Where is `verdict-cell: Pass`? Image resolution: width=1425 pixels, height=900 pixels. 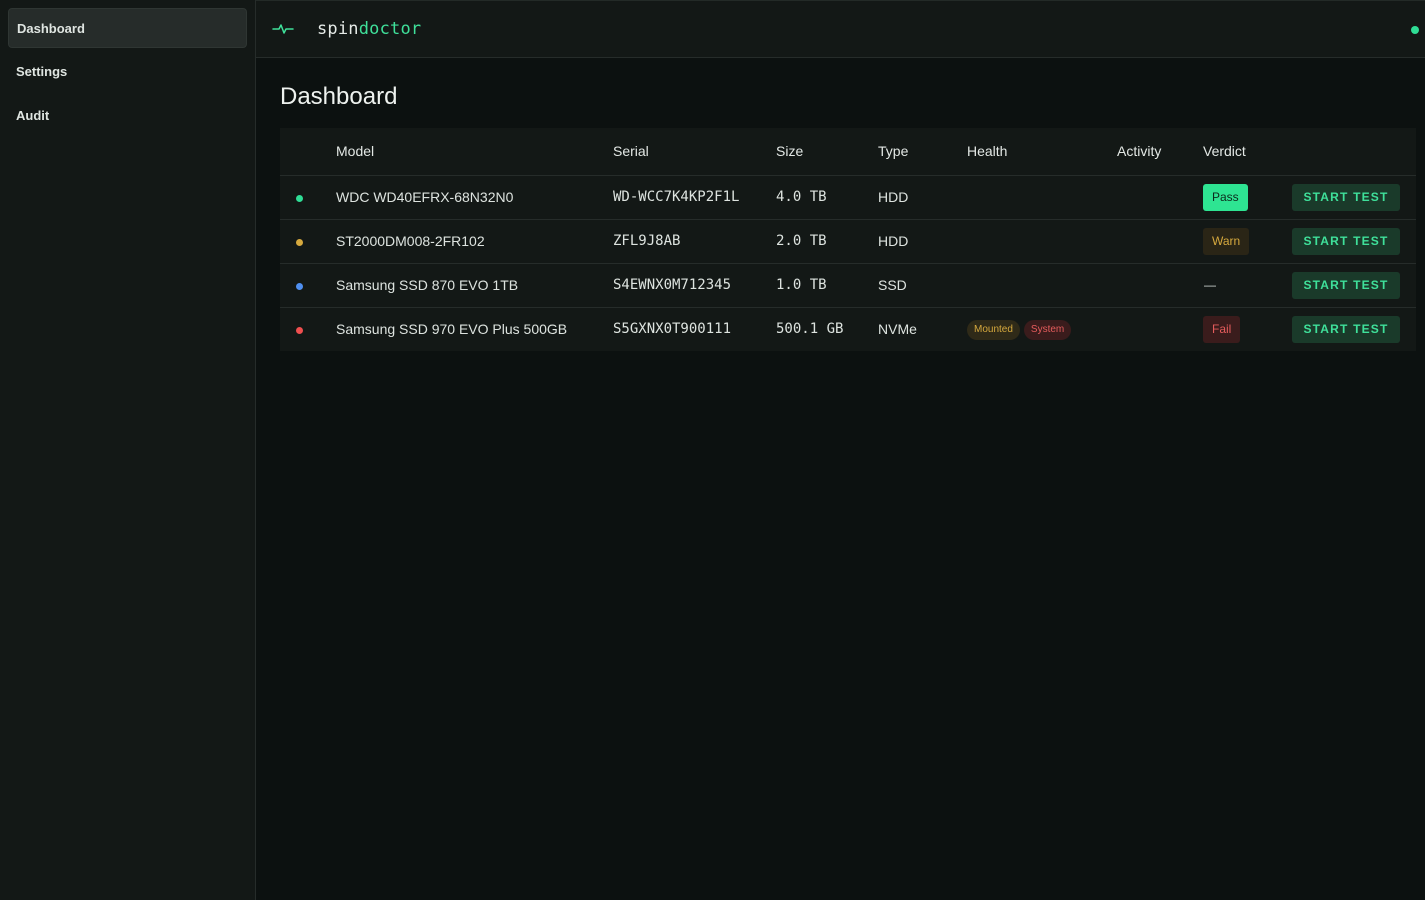 verdict-cell: Pass is located at coordinates (1247, 197).